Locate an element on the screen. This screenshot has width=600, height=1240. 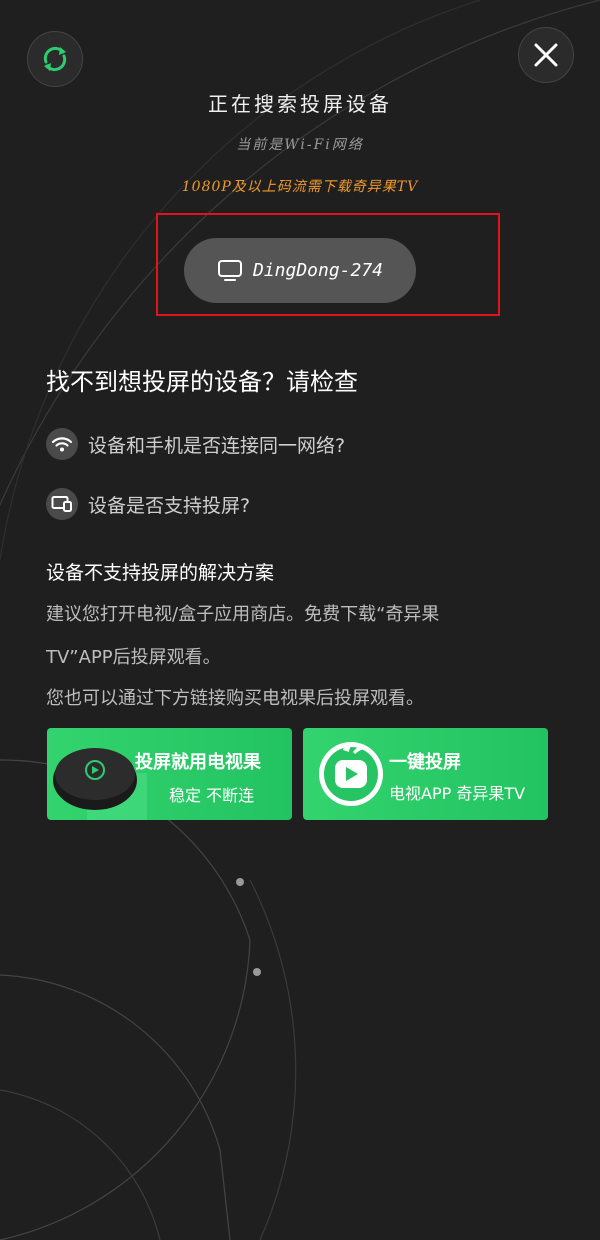
banner-subtitle: 电视APP 奇异果TV is located at coordinates (457, 793).